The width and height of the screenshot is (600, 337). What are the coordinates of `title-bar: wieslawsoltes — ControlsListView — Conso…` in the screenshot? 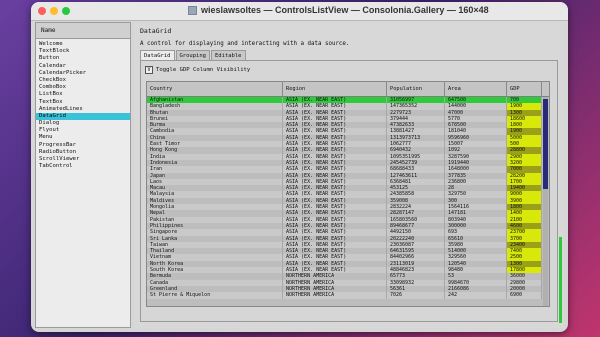 It's located at (299, 11).